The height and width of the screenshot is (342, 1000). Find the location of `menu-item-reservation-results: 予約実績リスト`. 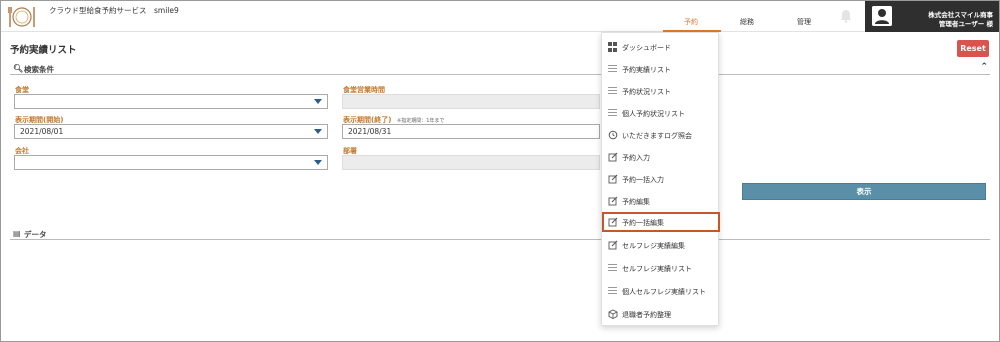

menu-item-reservation-results: 予約実績リスト is located at coordinates (661, 69).